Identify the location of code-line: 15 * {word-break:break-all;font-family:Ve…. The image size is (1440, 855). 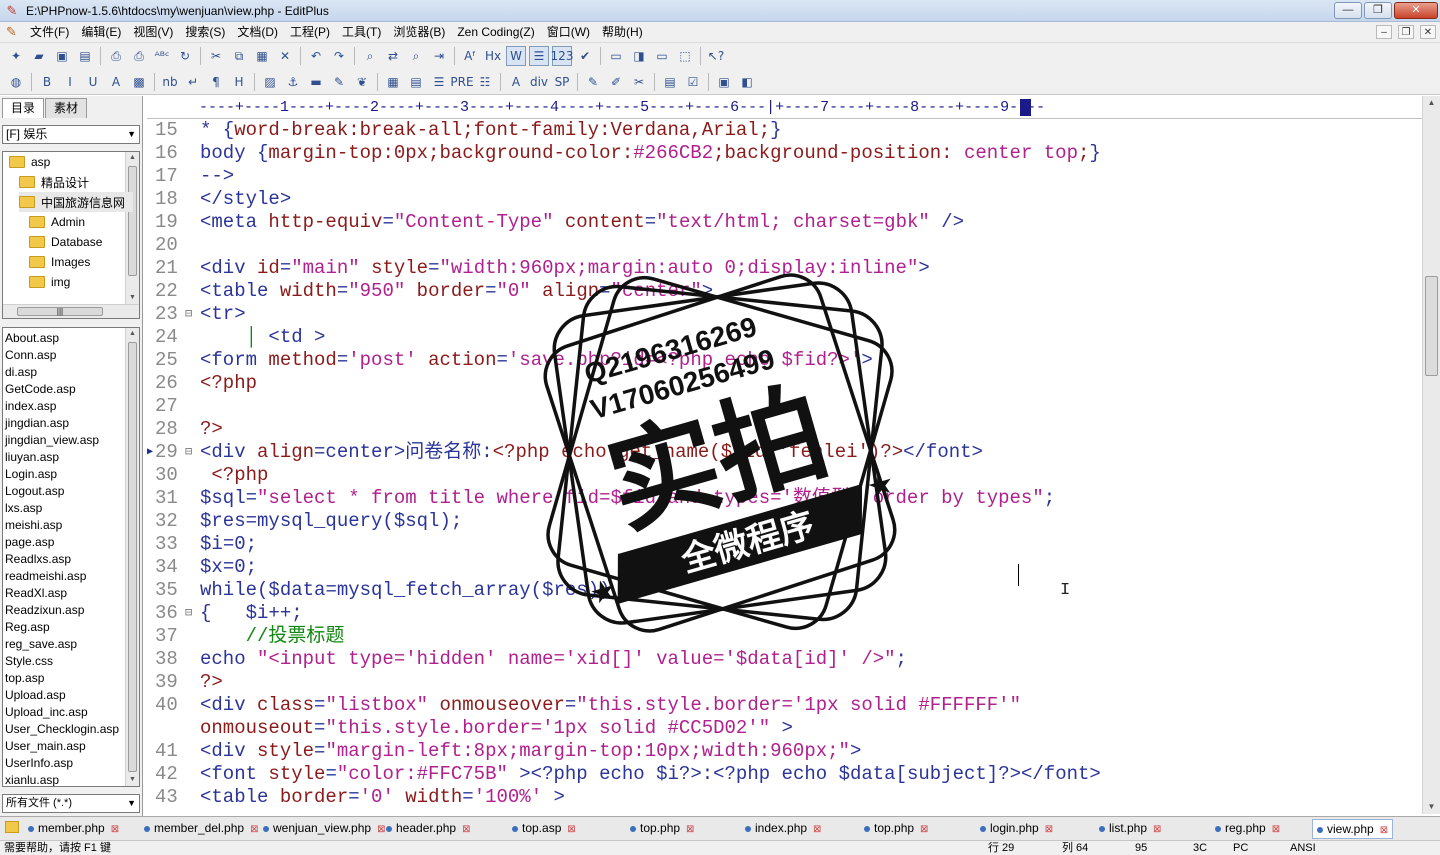
(784, 130).